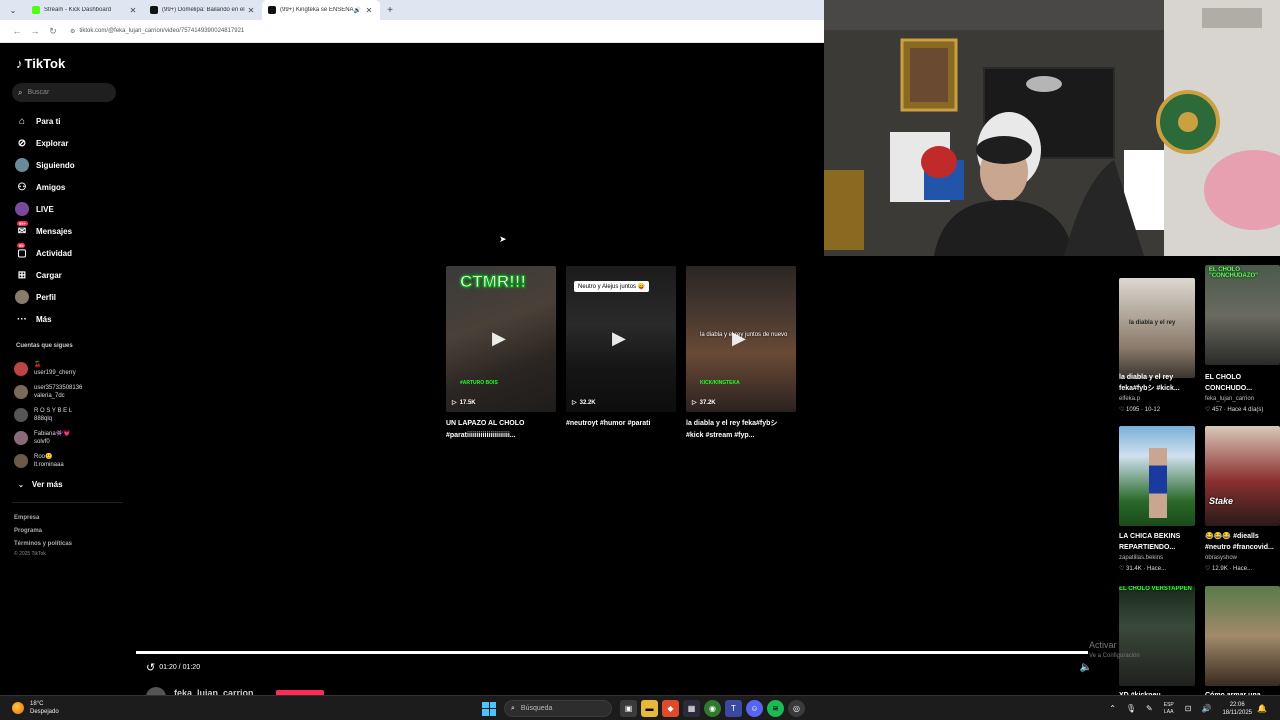  Describe the element at coordinates (214, 691) in the screenshot. I see `author-name: feka_lujan_carrion` at that location.